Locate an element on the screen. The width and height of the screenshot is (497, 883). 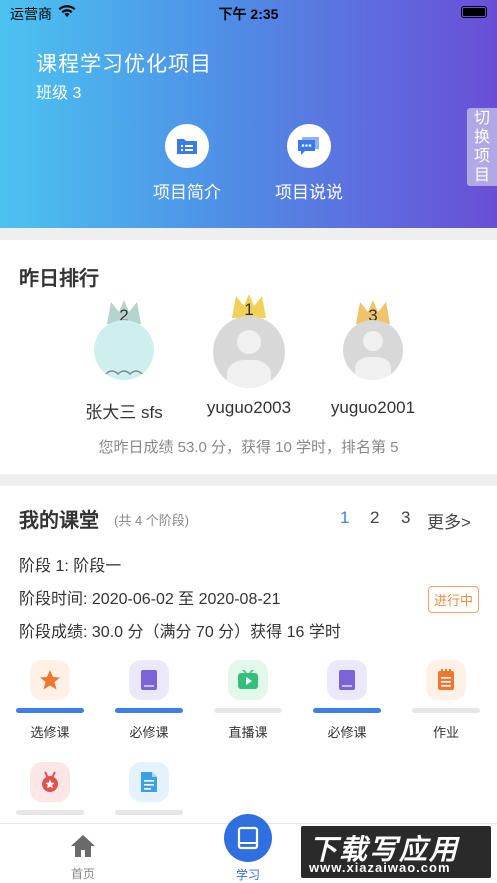
module-certificate is located at coordinates (50, 788).